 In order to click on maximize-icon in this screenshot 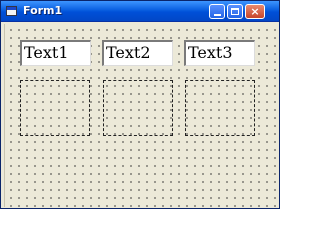, I will do `click(235, 11)`.